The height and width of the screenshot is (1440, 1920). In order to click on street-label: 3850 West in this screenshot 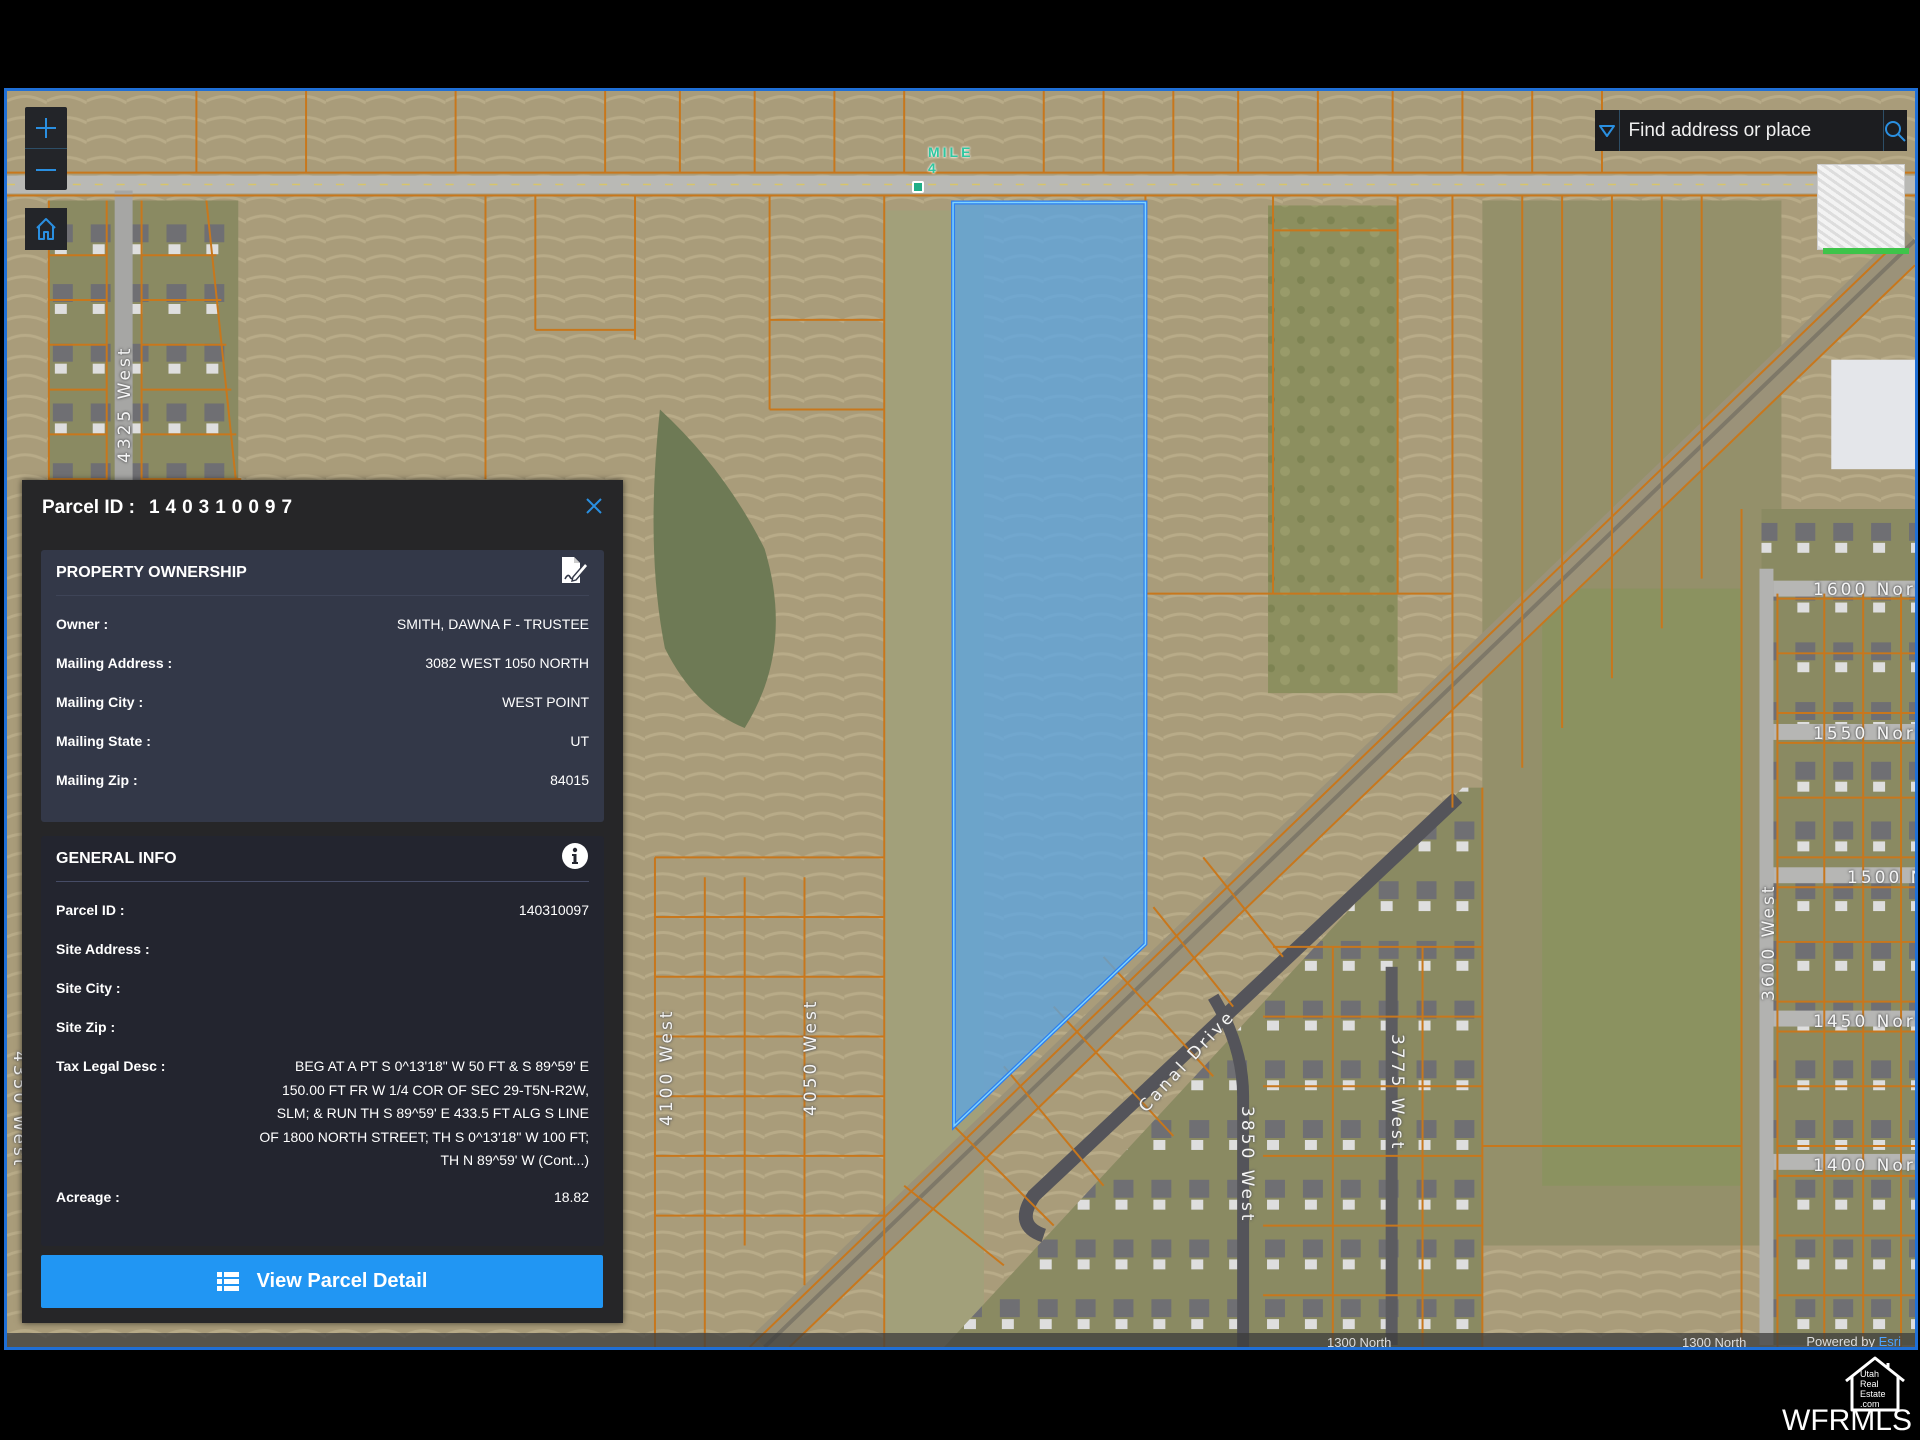, I will do `click(1247, 1165)`.